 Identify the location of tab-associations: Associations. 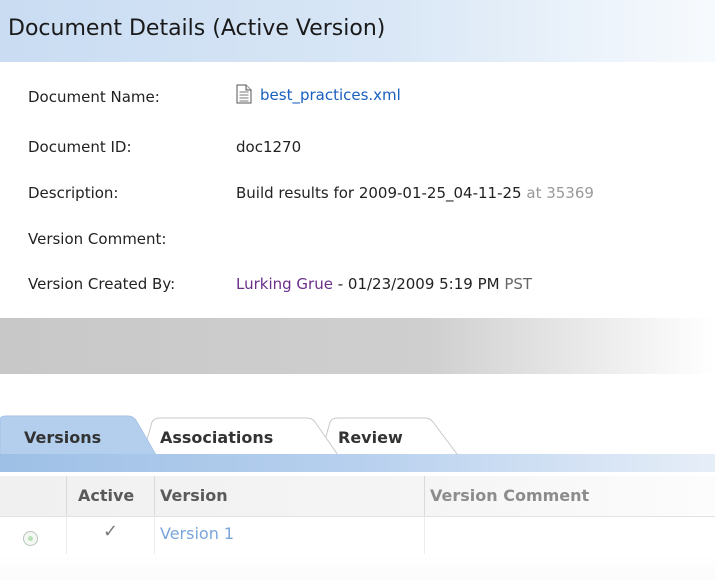
(216, 437).